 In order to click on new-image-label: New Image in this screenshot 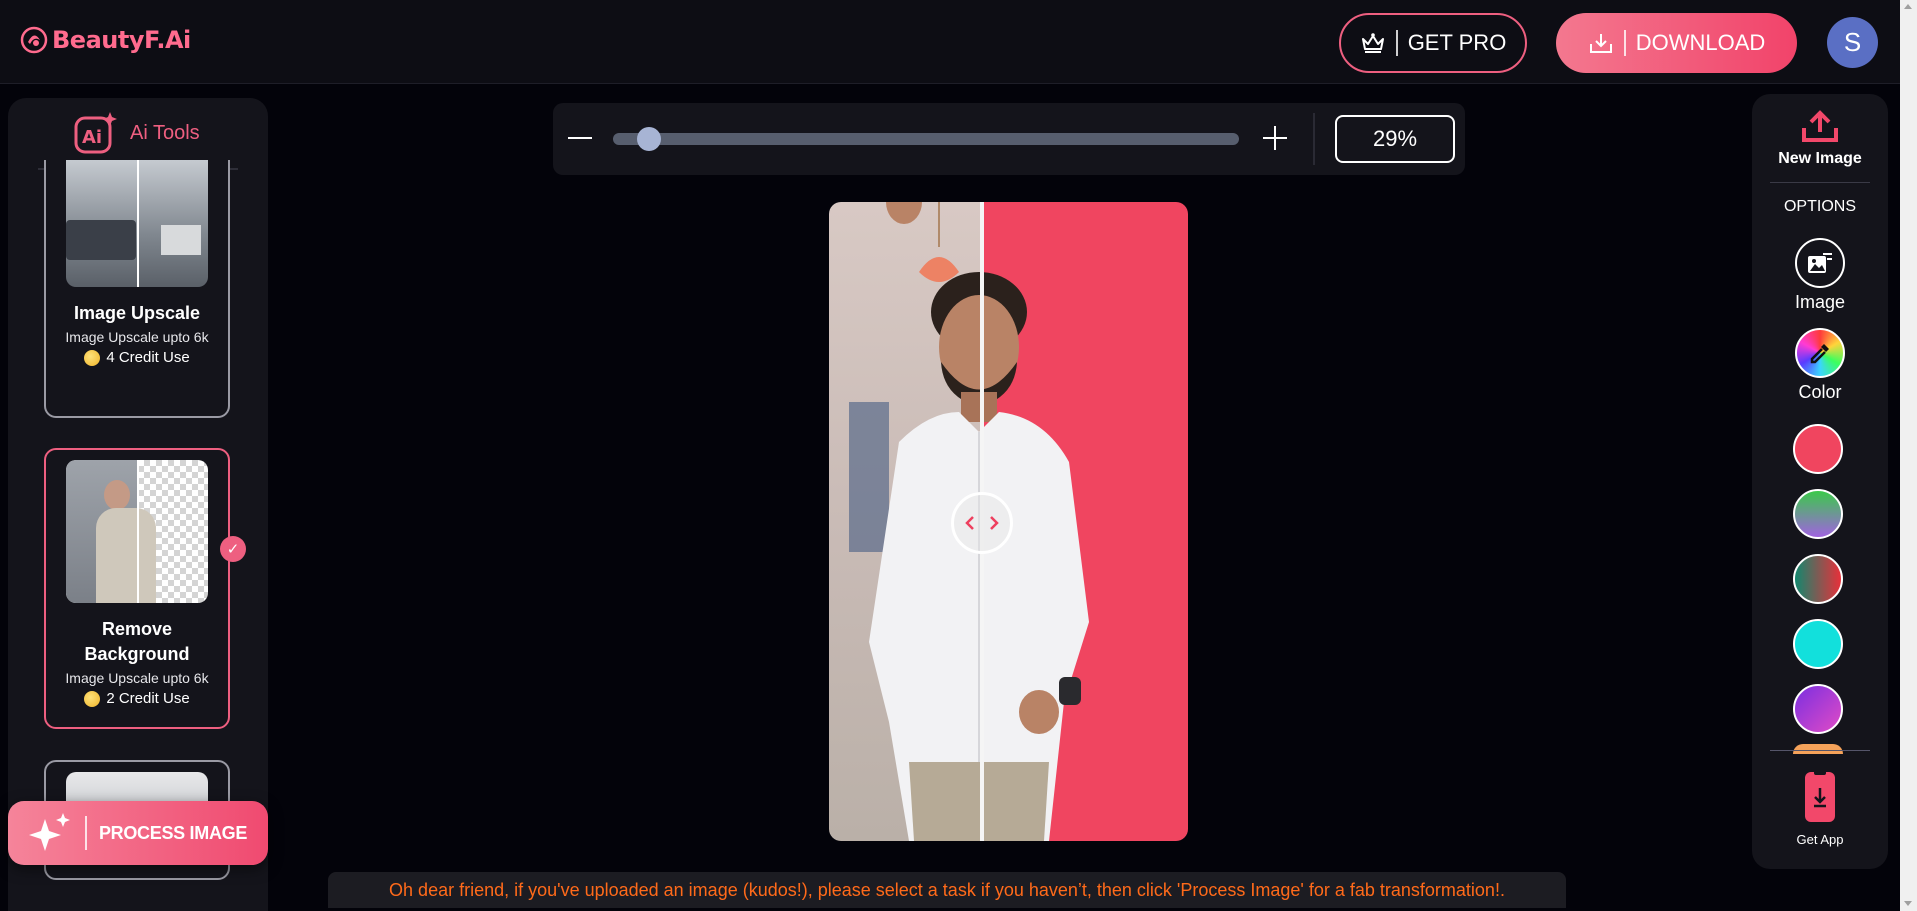, I will do `click(1820, 158)`.